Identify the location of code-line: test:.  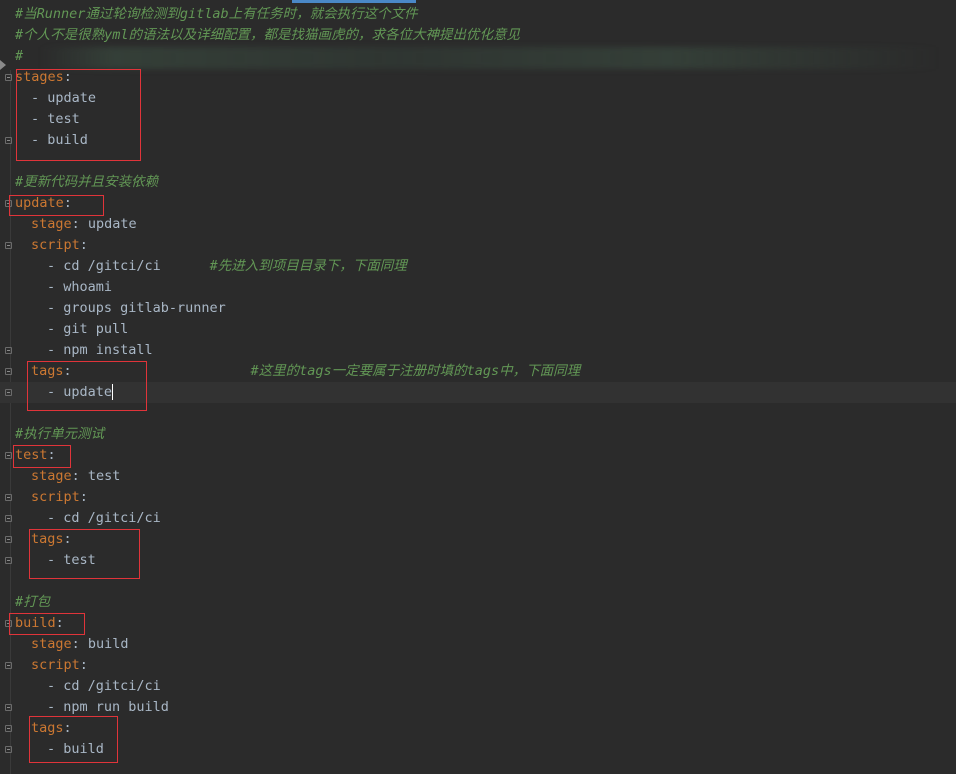
(478, 455).